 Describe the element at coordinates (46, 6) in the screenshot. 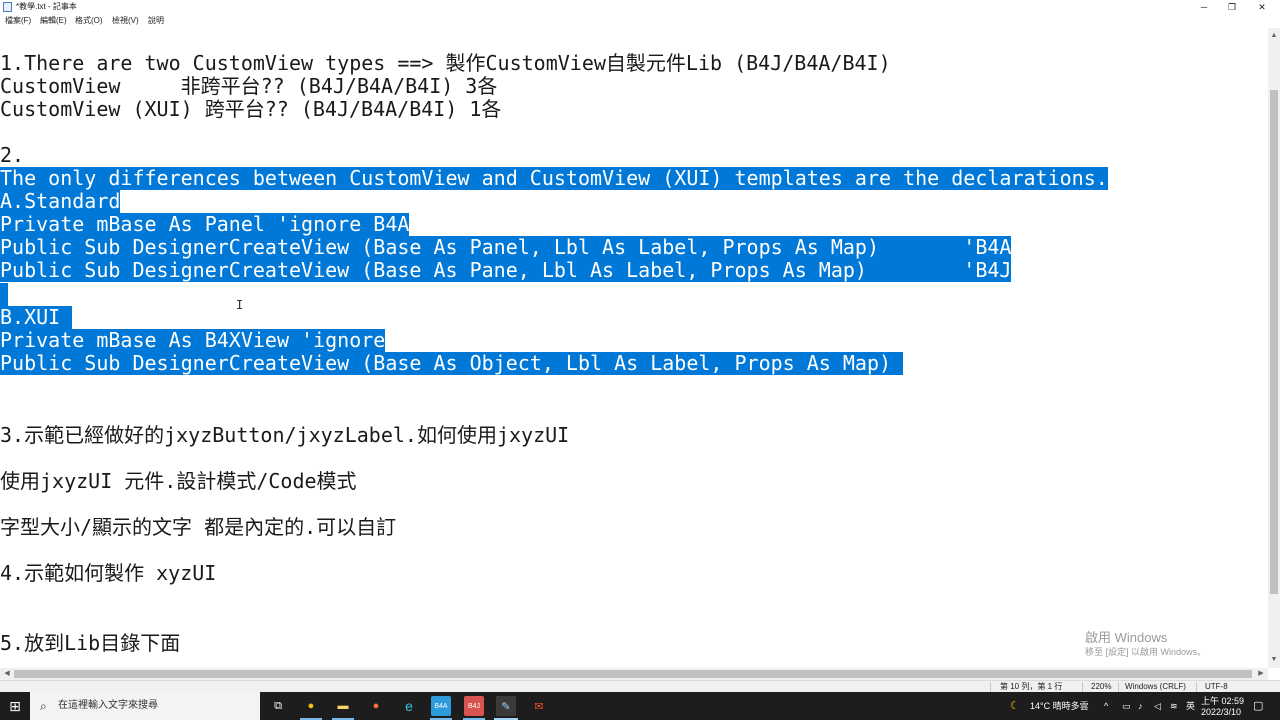

I see `window-title: *教學.txt - 記事本` at that location.